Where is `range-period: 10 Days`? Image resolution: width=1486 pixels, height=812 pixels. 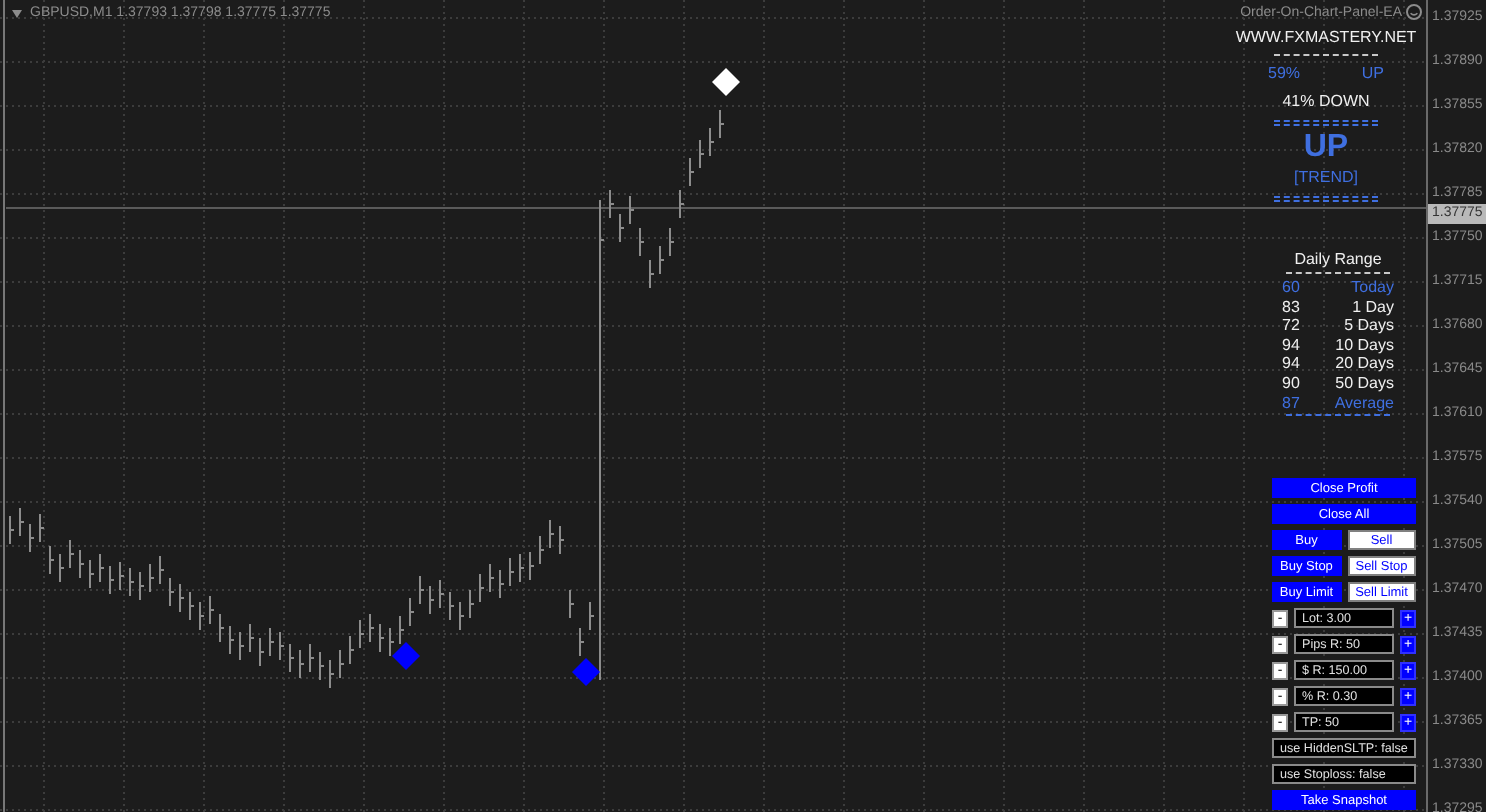
range-period: 10 Days is located at coordinates (1364, 345).